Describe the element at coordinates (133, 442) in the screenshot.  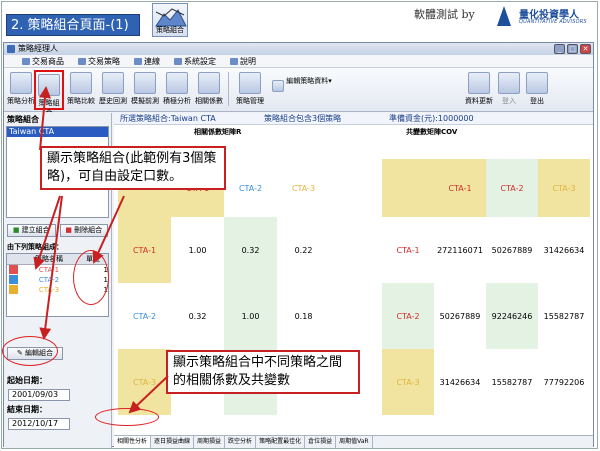
I see `tab-correlation: 相關性分析` at that location.